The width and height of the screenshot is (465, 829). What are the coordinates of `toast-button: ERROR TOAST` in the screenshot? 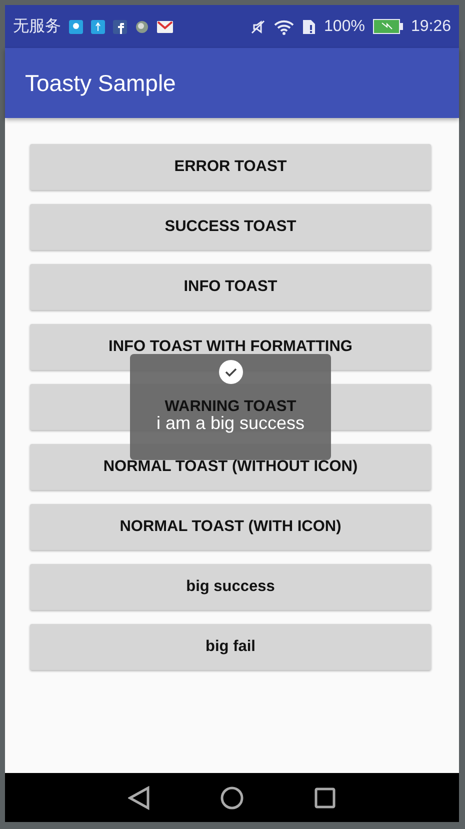 It's located at (230, 167).